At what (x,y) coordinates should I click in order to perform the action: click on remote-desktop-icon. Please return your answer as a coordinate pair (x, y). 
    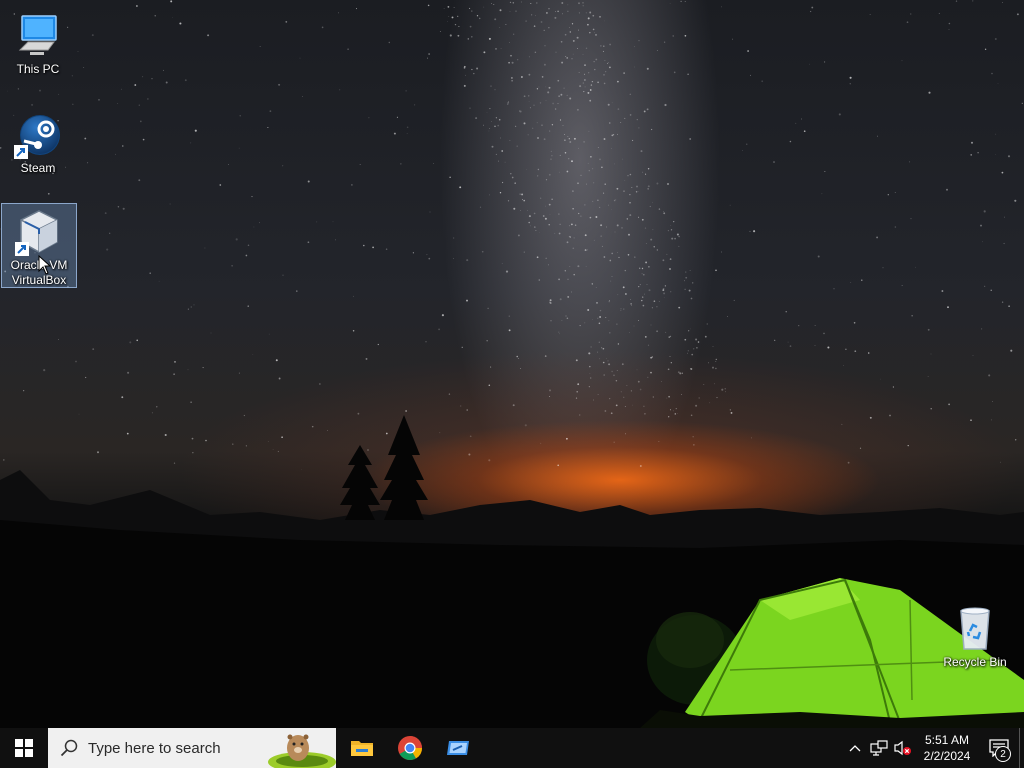
    Looking at the image, I should click on (458, 748).